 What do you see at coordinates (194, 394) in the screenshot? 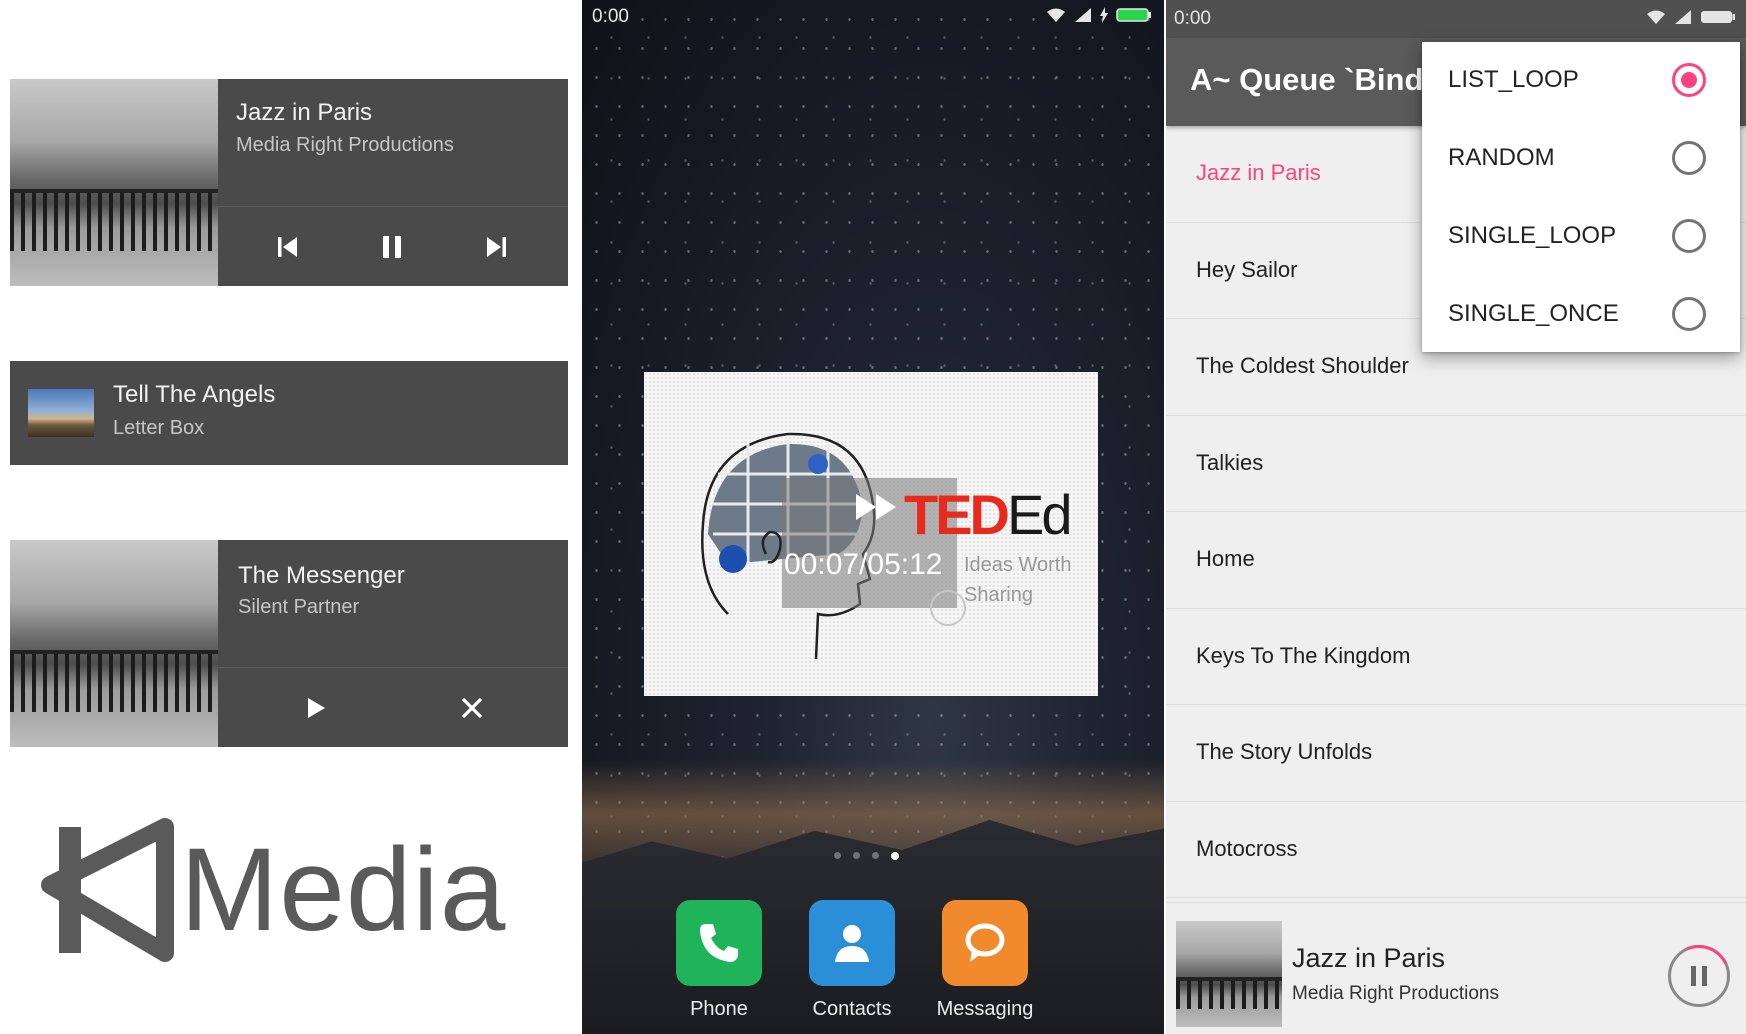
I see `track-title: Tell The Angels` at bounding box center [194, 394].